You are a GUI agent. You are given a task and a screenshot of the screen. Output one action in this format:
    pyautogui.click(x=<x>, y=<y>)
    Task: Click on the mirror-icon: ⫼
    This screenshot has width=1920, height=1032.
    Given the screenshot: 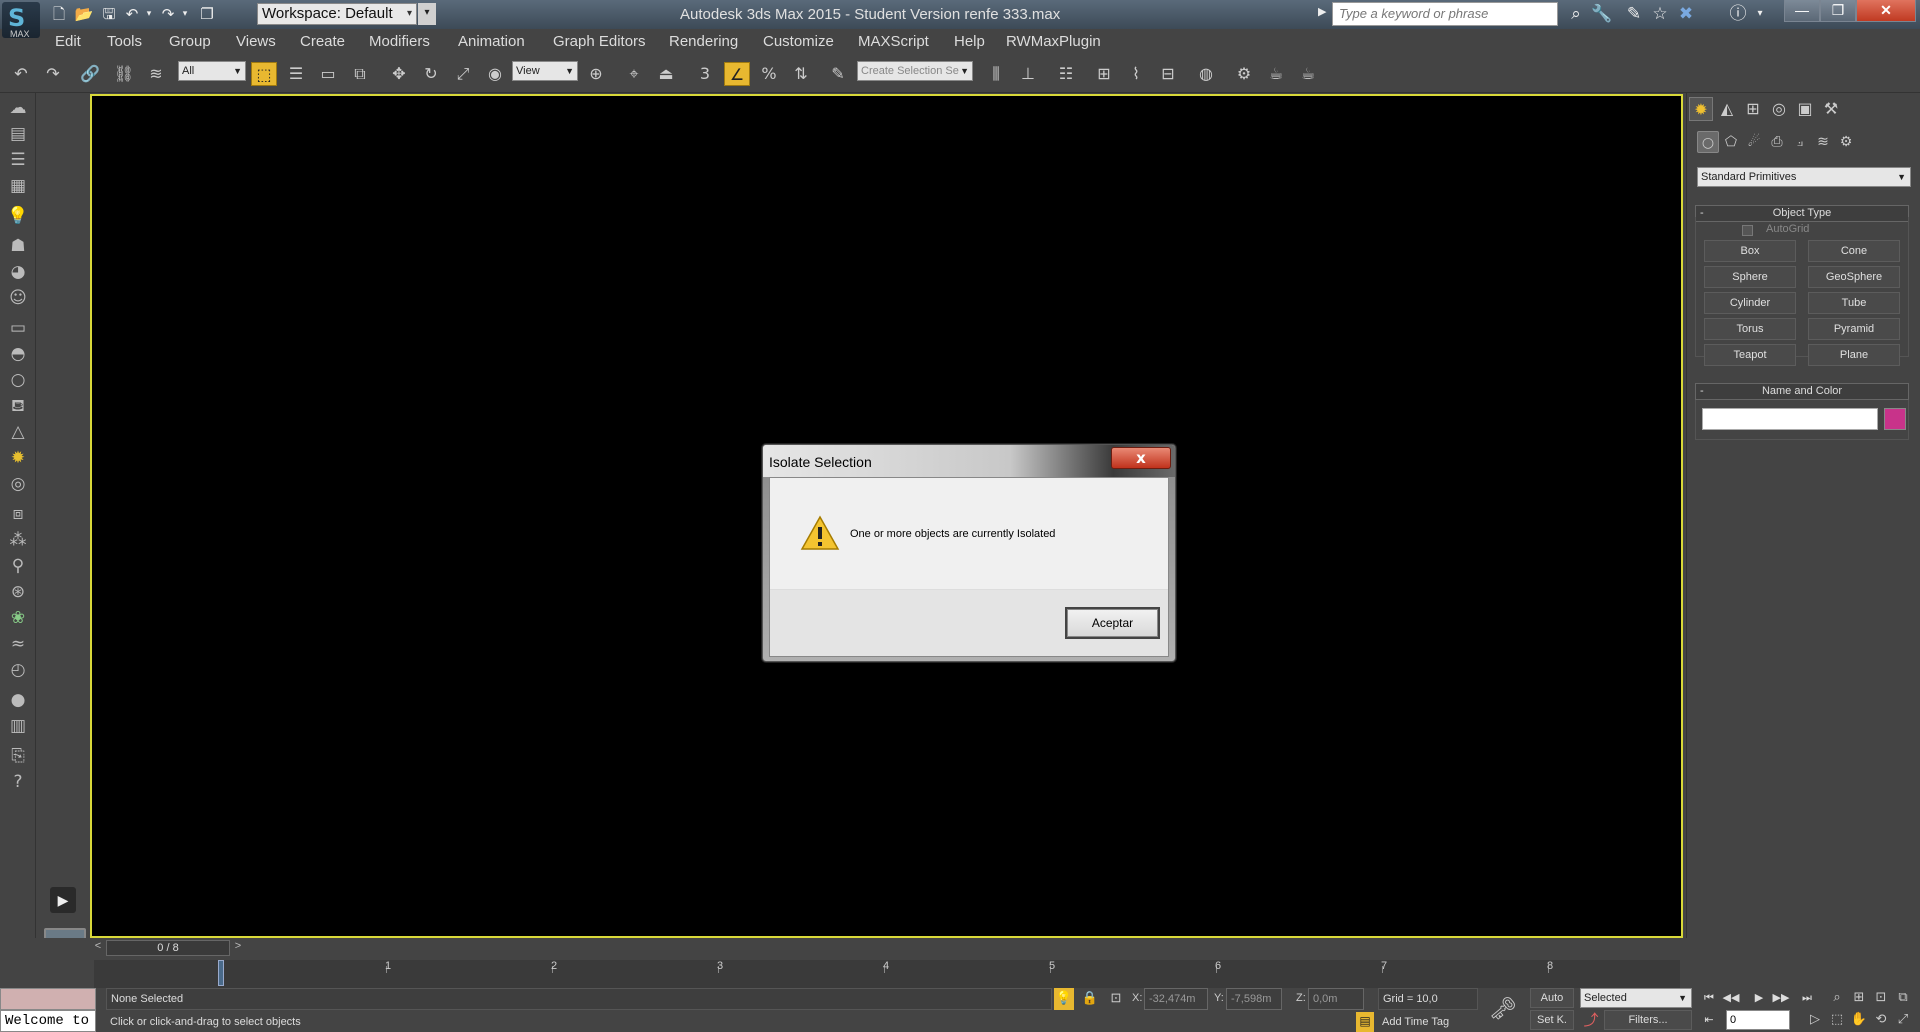 What is the action you would take?
    pyautogui.click(x=996, y=74)
    